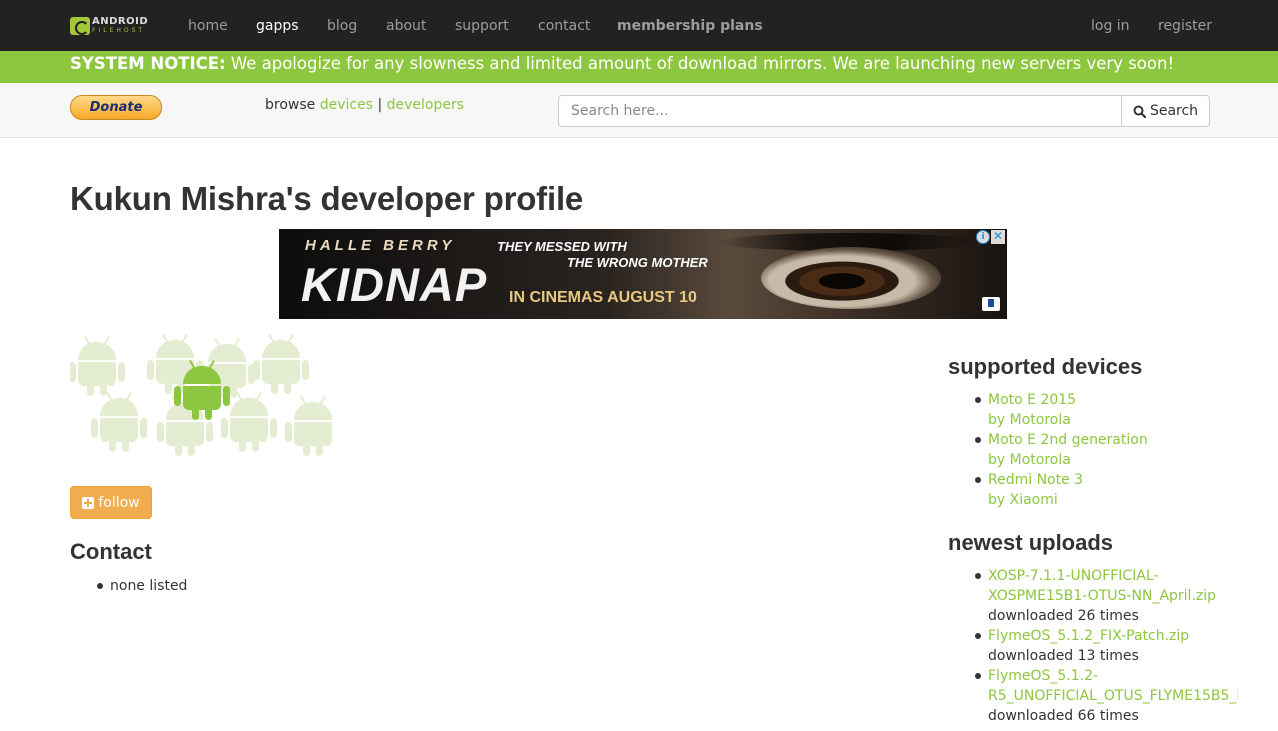 Image resolution: width=1278 pixels, height=731 pixels. What do you see at coordinates (292, 105) in the screenshot?
I see `browse-label: browse` at bounding box center [292, 105].